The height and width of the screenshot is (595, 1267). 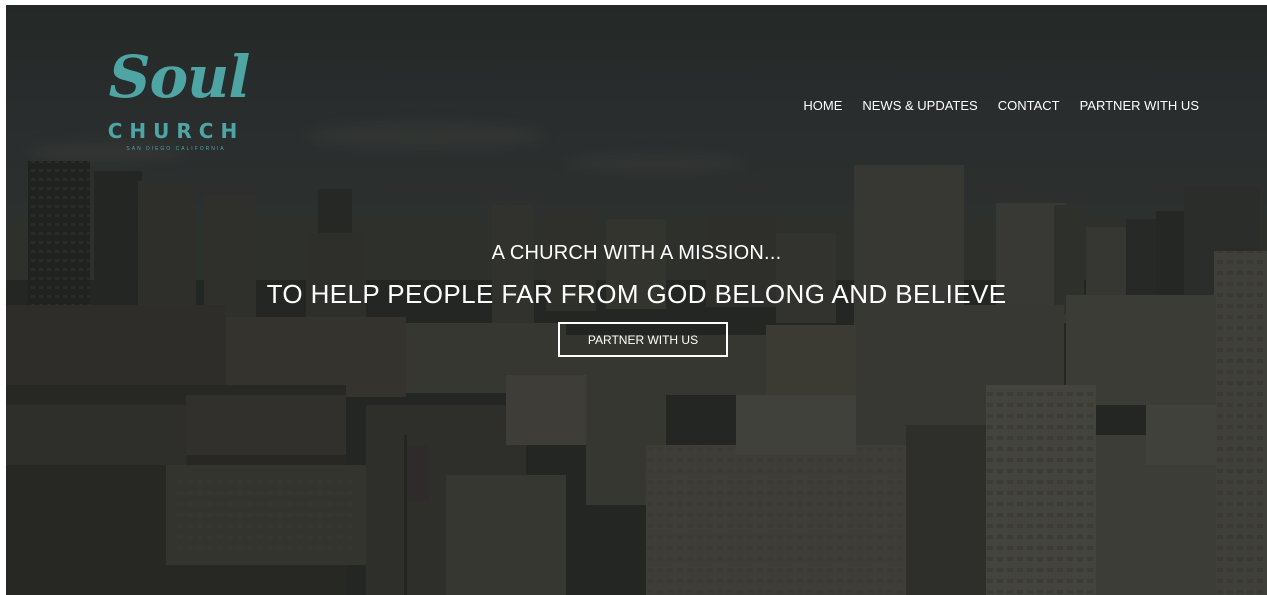 What do you see at coordinates (919, 105) in the screenshot?
I see `nav-news-updates: NEWS & UPDATES` at bounding box center [919, 105].